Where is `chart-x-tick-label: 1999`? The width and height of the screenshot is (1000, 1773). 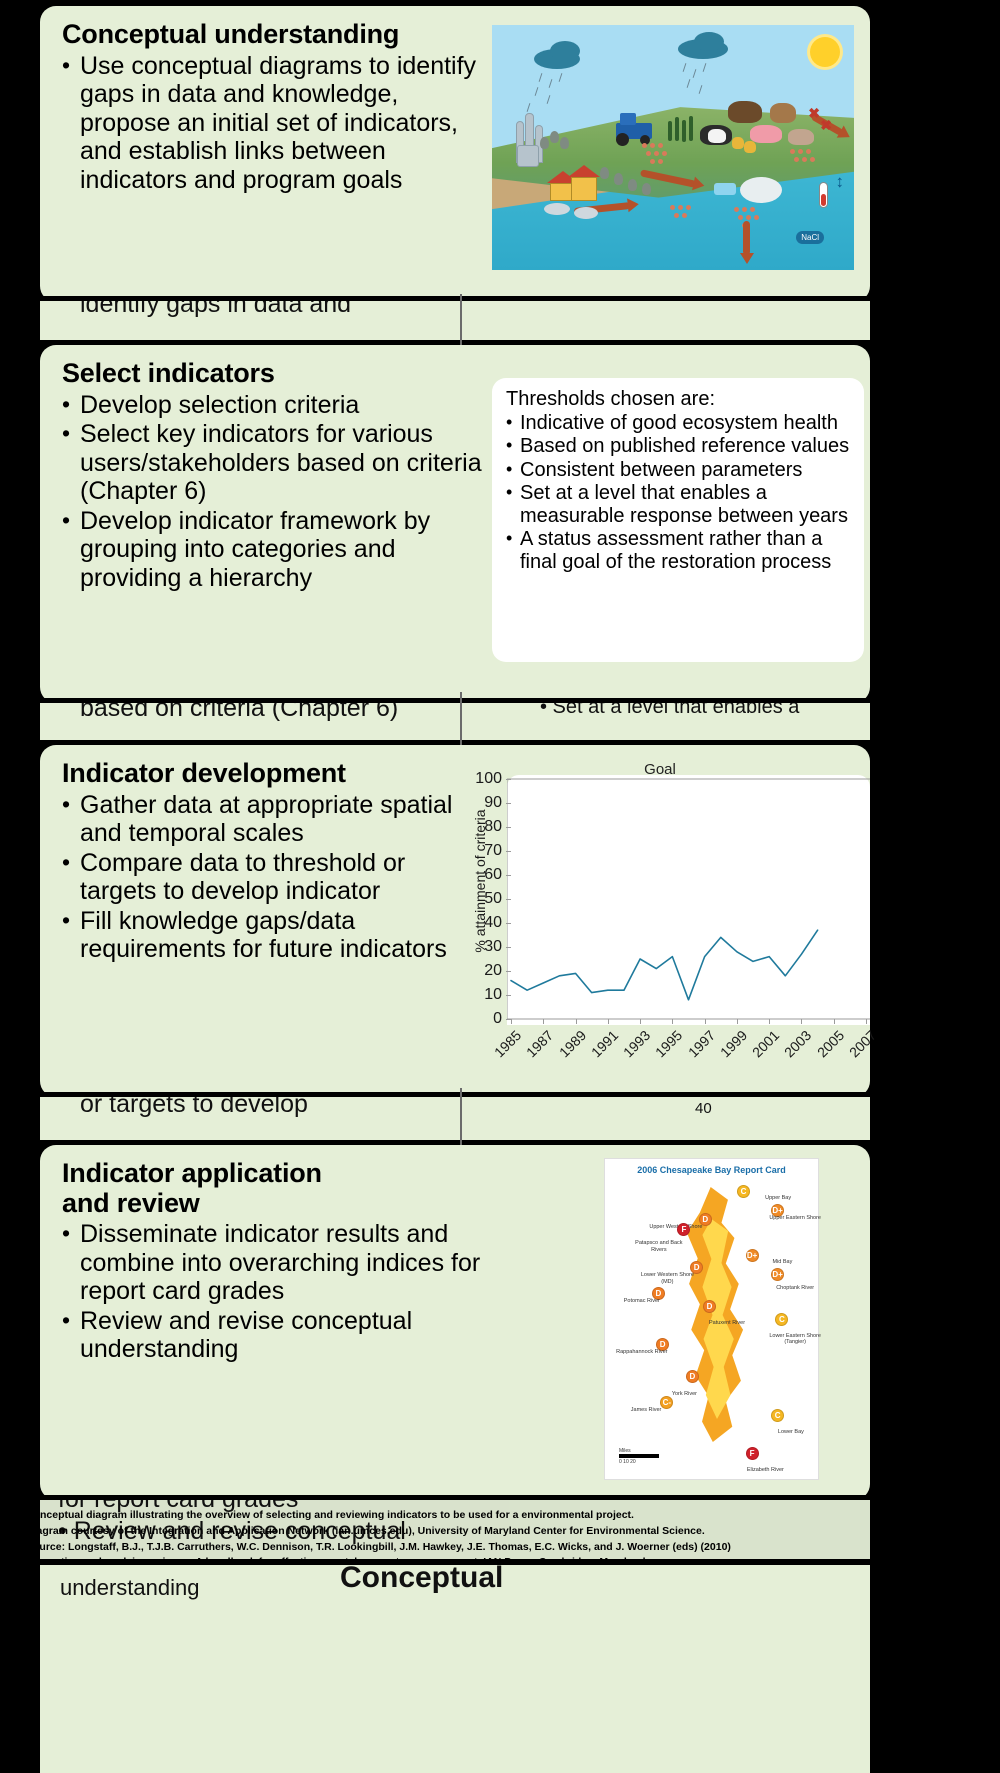
chart-x-tick-label: 1999 is located at coordinates (733, 1044).